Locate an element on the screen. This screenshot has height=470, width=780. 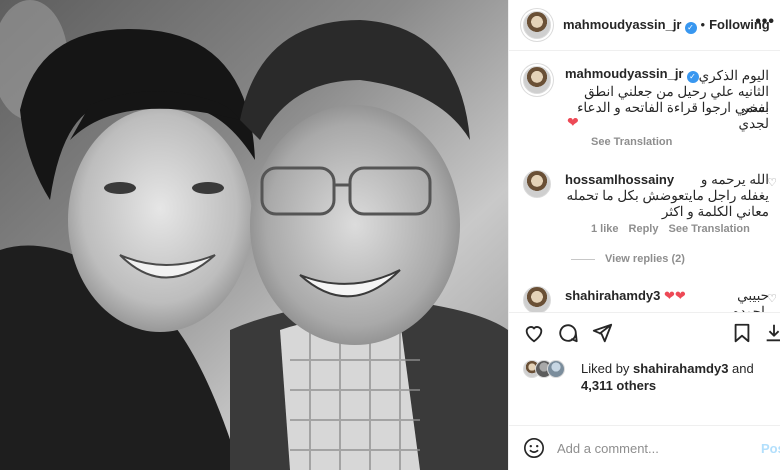
actions-divider is located at coordinates (644, 312).